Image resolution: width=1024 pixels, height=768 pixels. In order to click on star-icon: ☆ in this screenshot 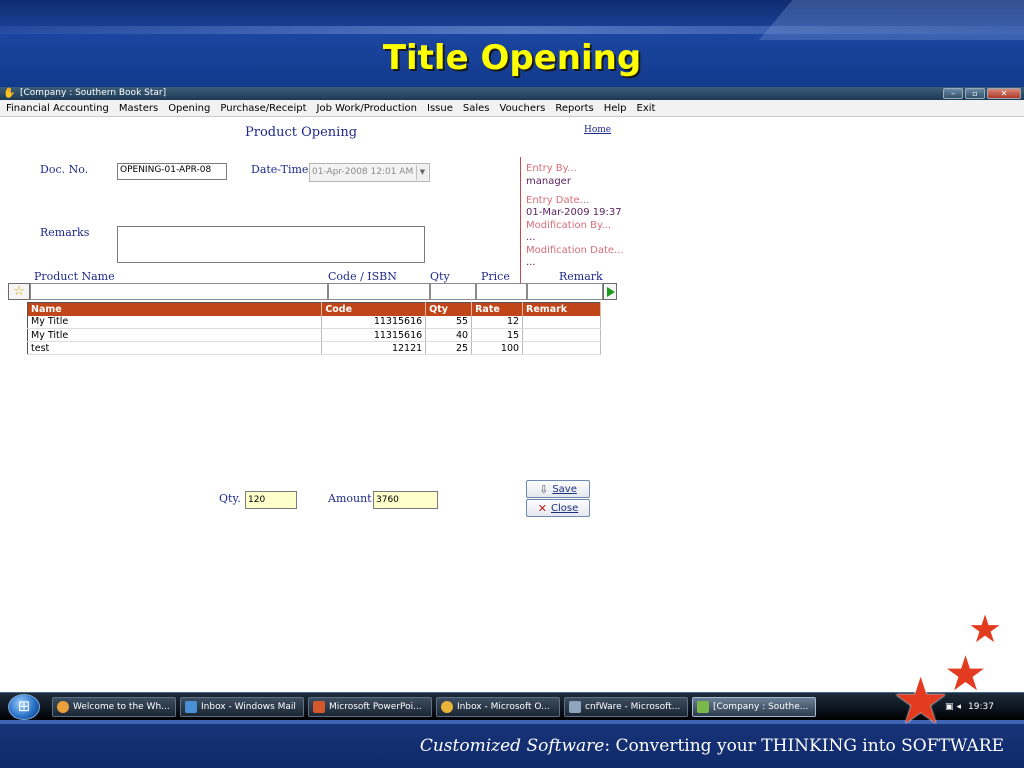, I will do `click(19, 291)`.